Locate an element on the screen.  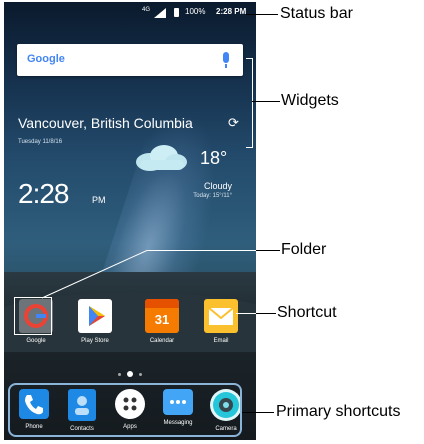
app-label: Google is located at coordinates (36, 341).